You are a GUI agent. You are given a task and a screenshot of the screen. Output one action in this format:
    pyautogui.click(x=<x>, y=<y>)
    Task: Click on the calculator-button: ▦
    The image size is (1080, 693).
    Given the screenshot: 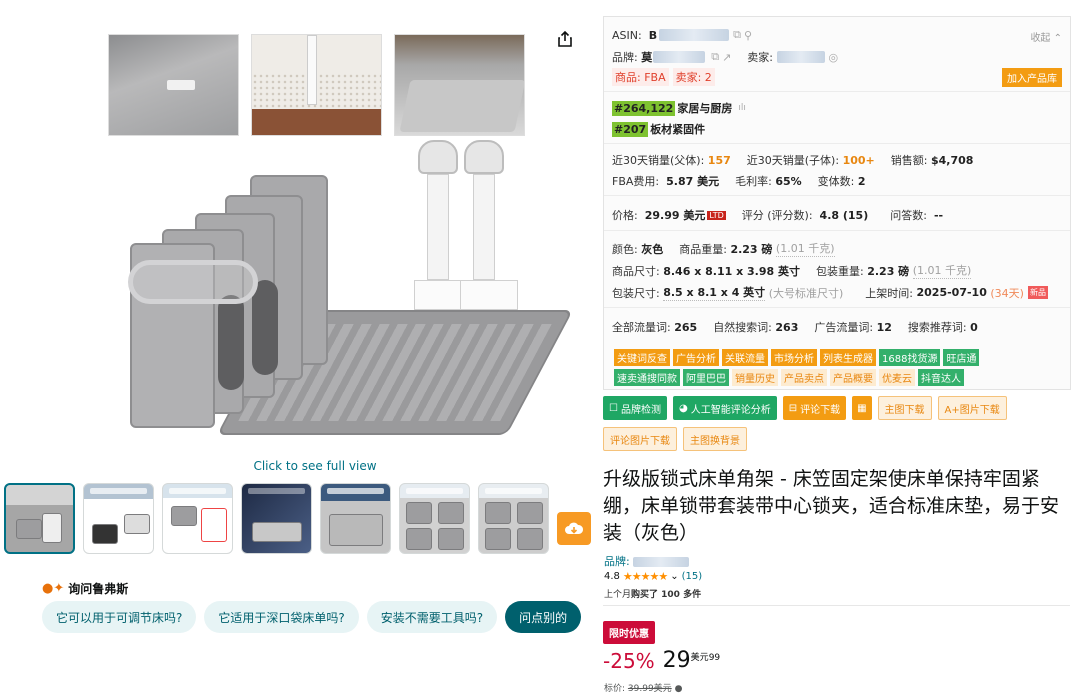 What is the action you would take?
    pyautogui.click(x=862, y=408)
    